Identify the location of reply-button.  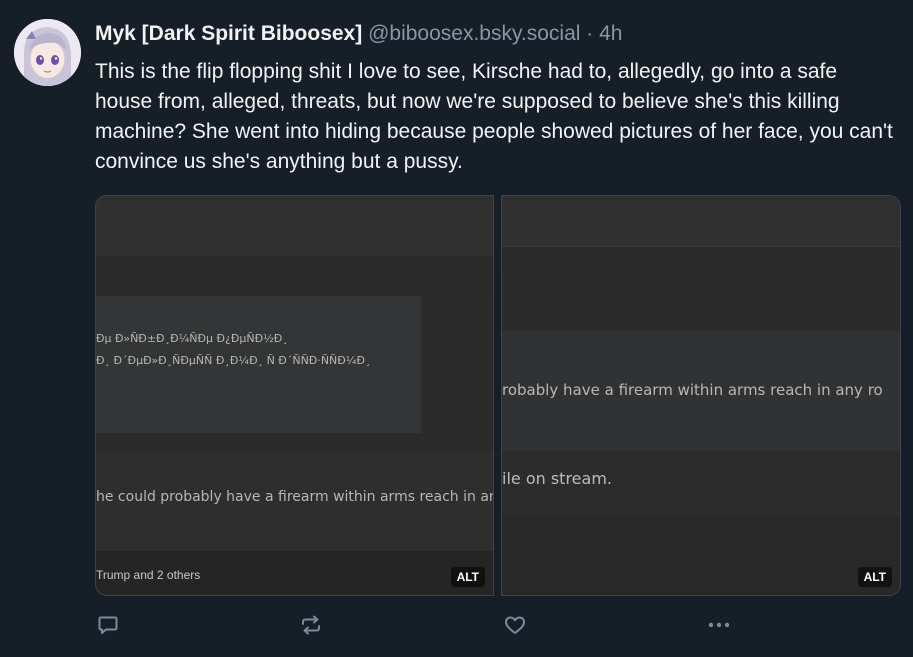
(108, 625).